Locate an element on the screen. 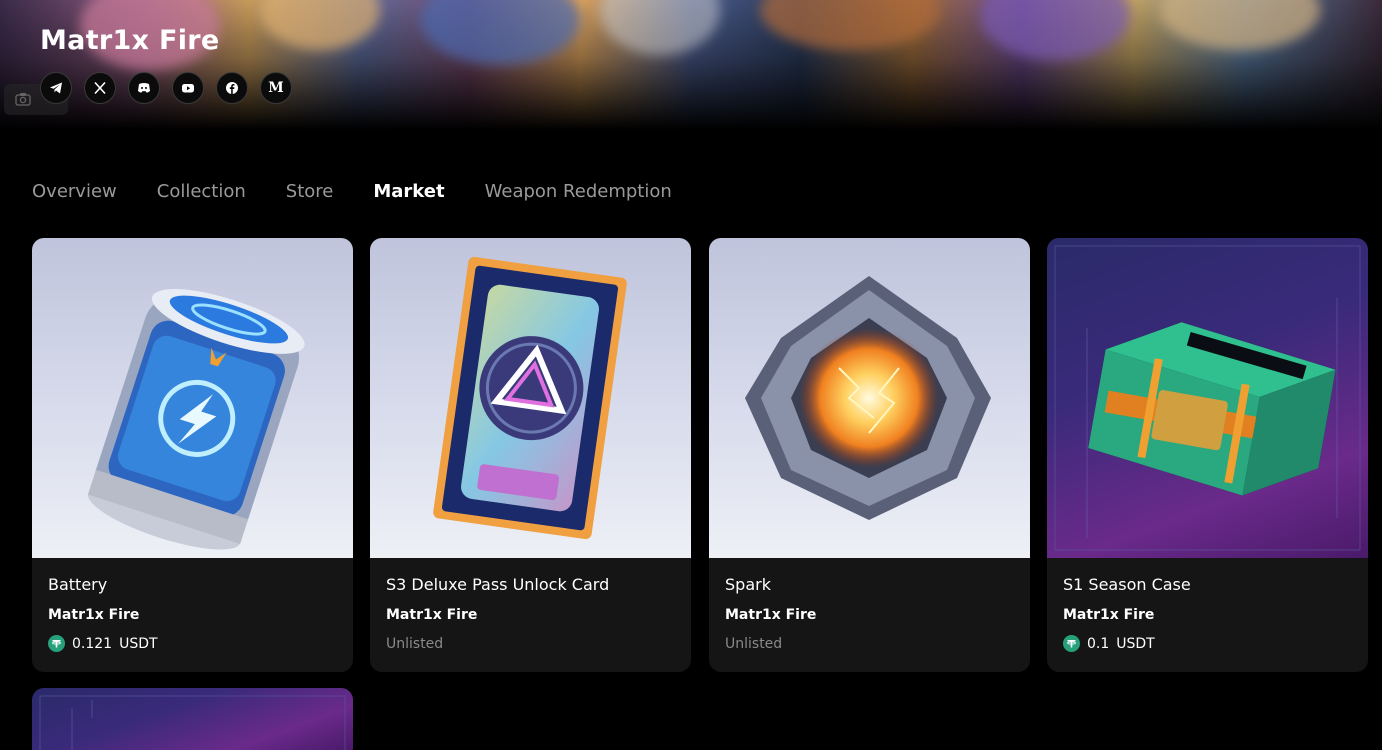  youtube-icon is located at coordinates (188, 88).